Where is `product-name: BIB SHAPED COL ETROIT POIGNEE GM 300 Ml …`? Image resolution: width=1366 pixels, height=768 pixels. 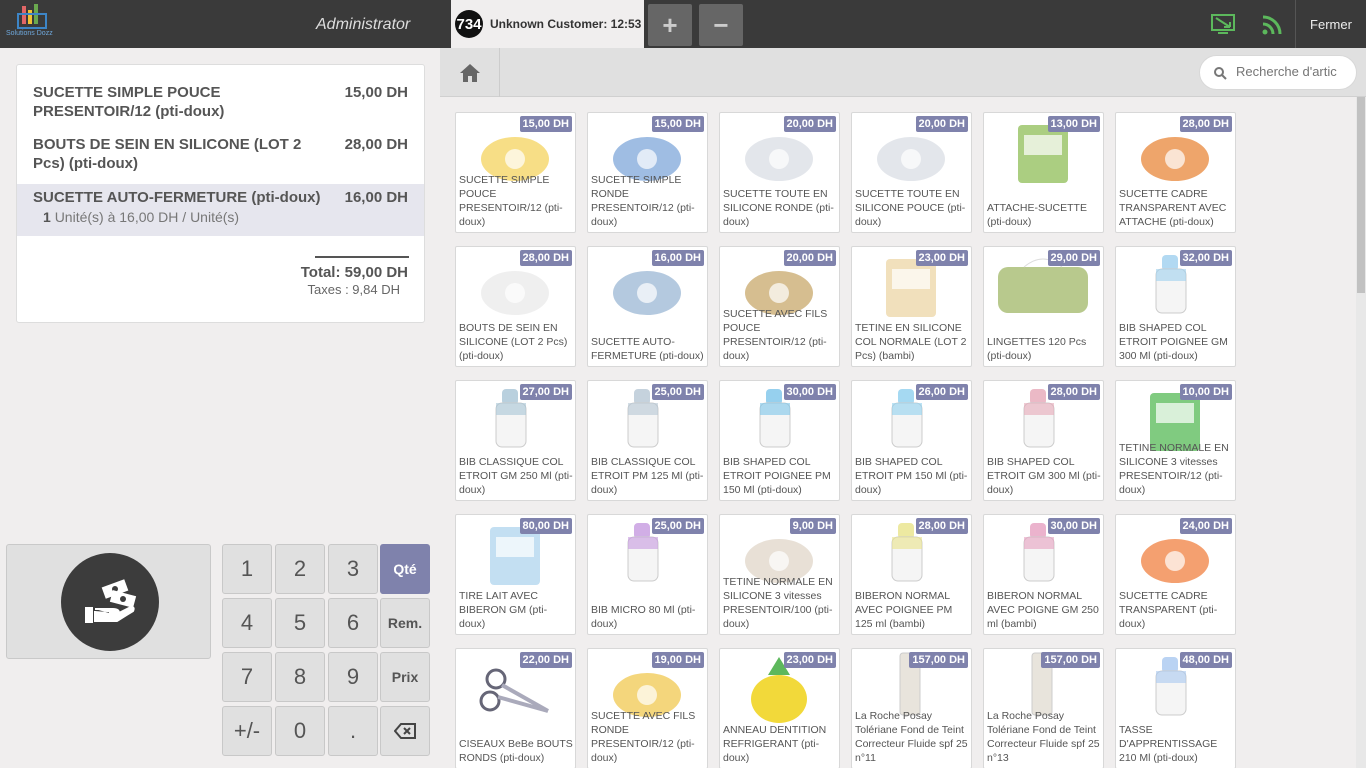 product-name: BIB SHAPED COL ETROIT POIGNEE GM 300 Ml … is located at coordinates (1173, 342).